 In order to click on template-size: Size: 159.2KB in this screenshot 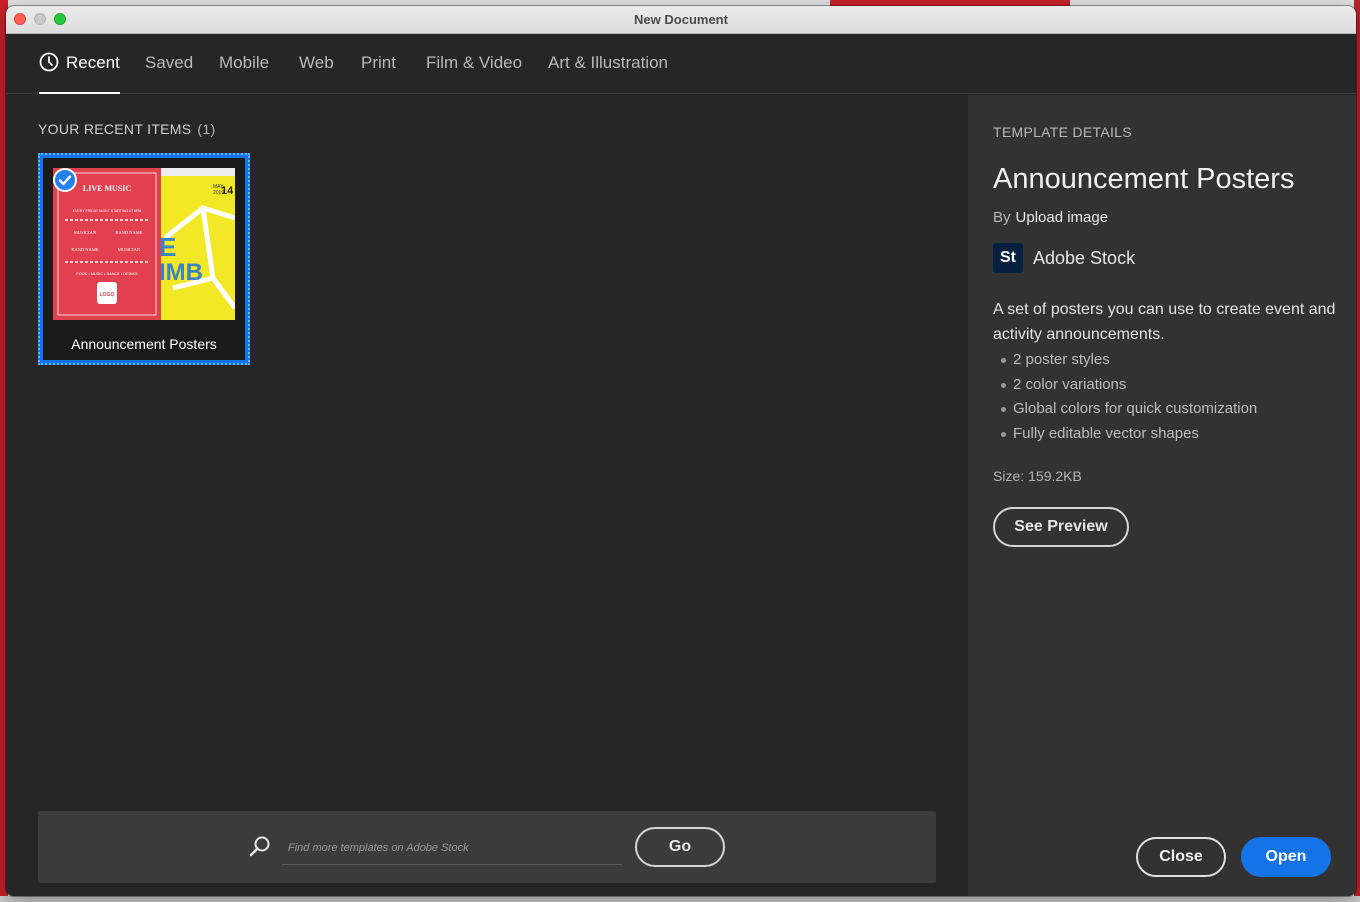, I will do `click(1037, 476)`.